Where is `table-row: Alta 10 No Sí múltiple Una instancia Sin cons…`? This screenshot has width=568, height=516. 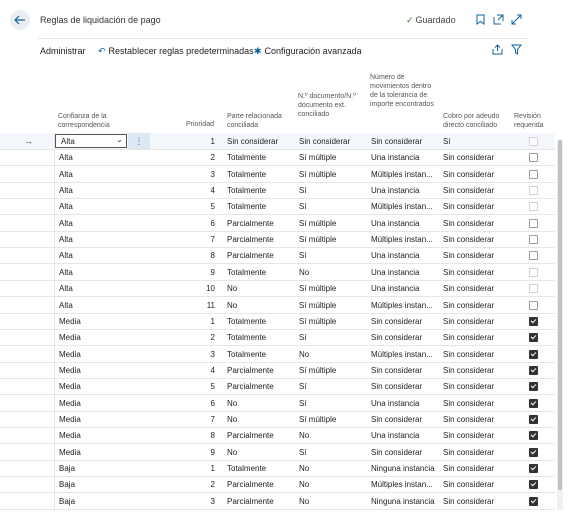 table-row: Alta 10 No Sí múltiple Una instancia Sin cons… is located at coordinates (277, 289).